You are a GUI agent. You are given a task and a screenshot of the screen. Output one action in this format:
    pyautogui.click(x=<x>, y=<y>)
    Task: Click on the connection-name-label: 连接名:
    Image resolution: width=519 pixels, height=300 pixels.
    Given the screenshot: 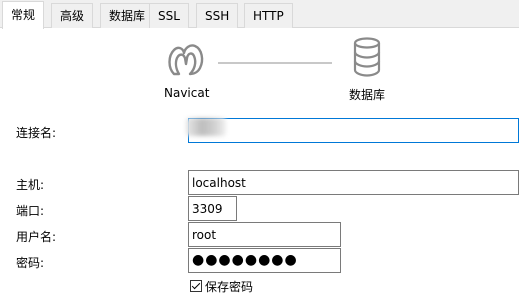 What is the action you would take?
    pyautogui.click(x=36, y=133)
    